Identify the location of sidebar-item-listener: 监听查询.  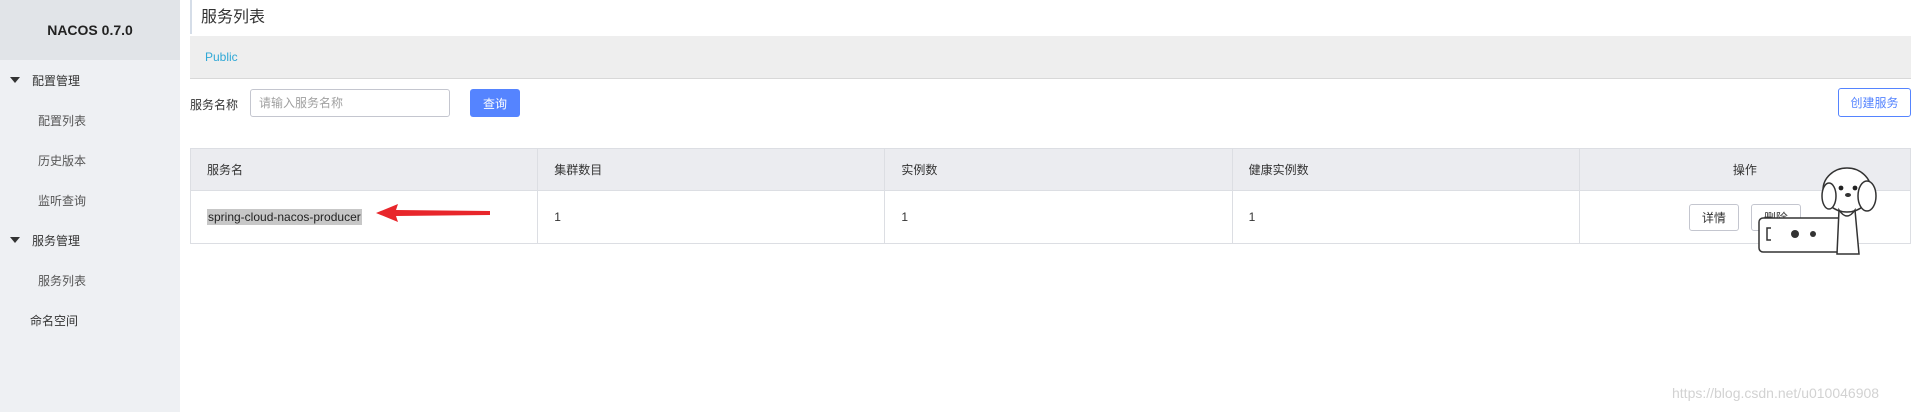
(90, 200).